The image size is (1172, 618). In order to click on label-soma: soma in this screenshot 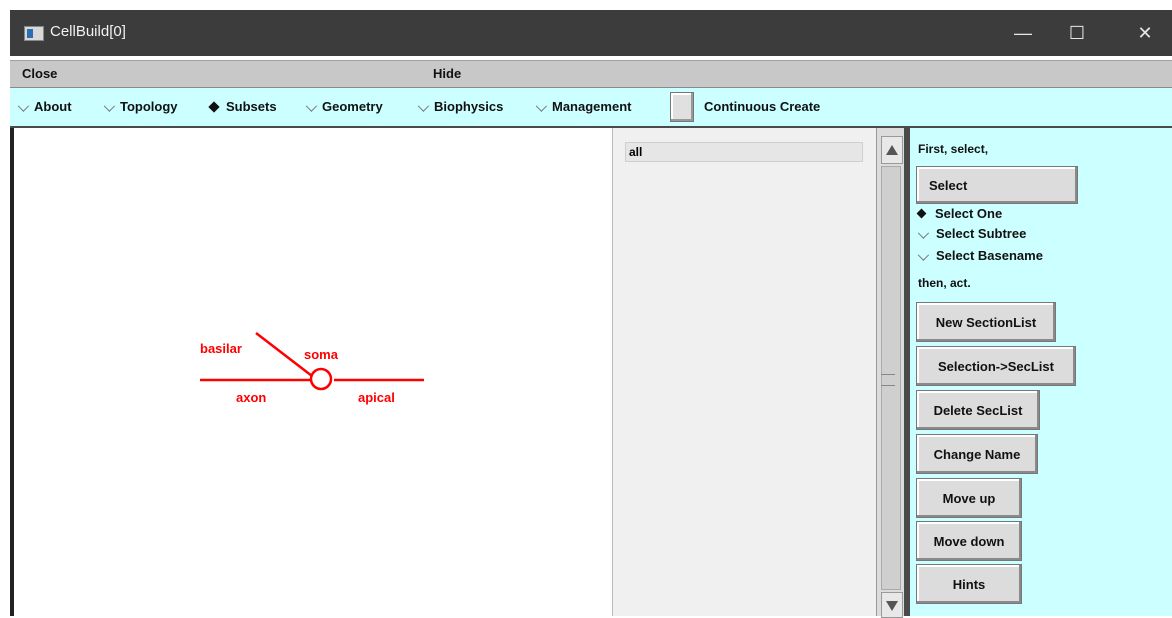, I will do `click(321, 354)`.